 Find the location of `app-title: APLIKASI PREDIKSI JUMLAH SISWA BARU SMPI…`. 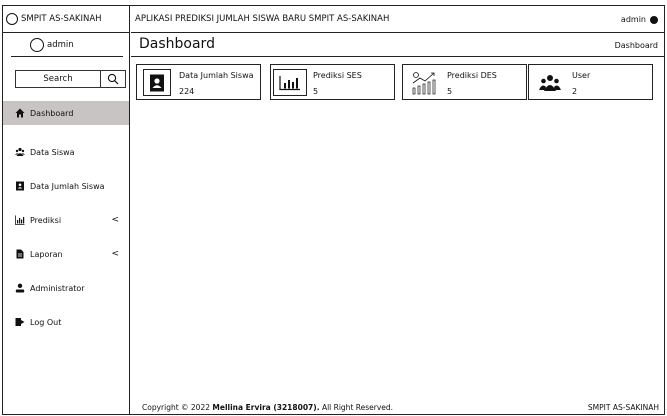

app-title: APLIKASI PREDIKSI JUMLAH SISWA BARU SMPI… is located at coordinates (262, 19).